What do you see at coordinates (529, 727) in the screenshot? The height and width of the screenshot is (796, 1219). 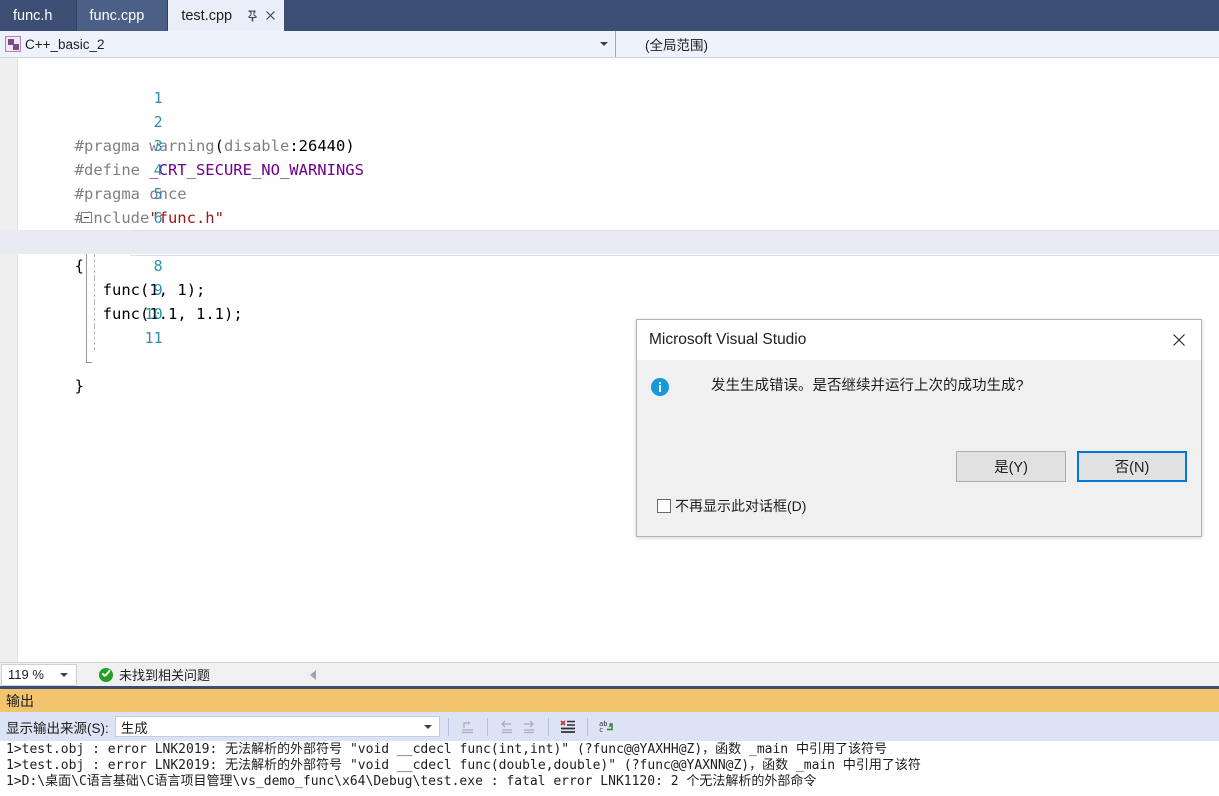 I see `next-message-icon` at bounding box center [529, 727].